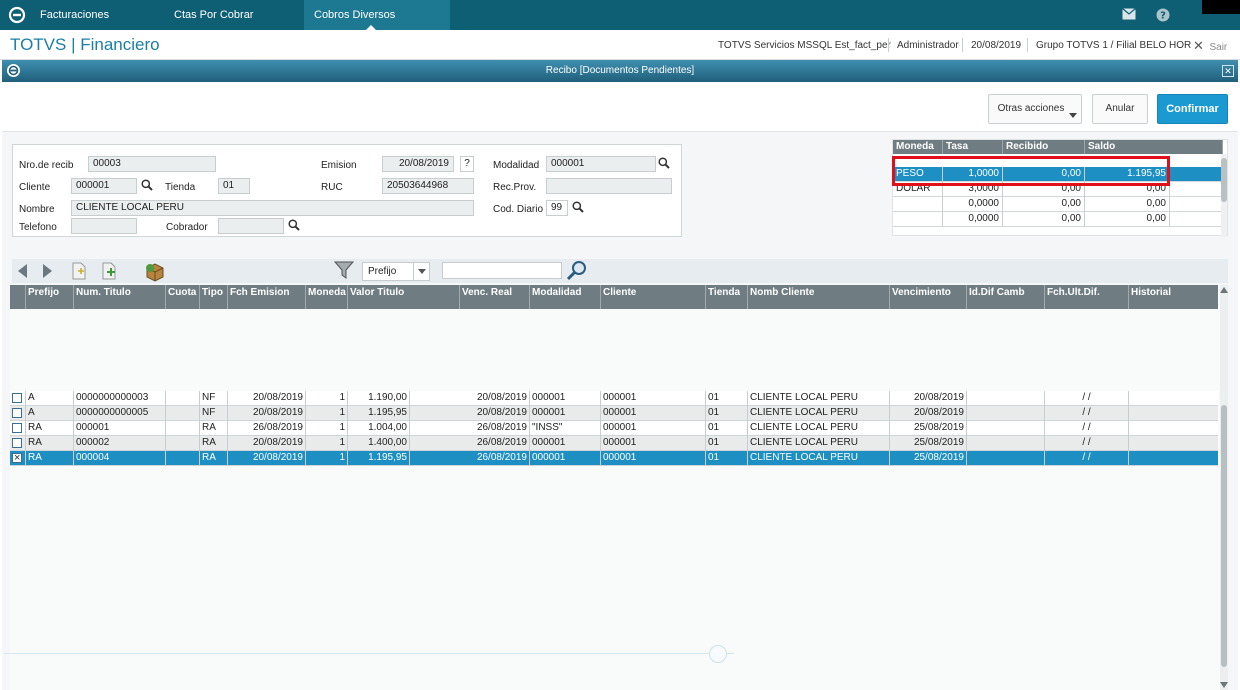  Describe the element at coordinates (234, 25) in the screenshot. I see `tab-ctas-por-cobrar: Ctas Por Cobrar [02.9.0006]✕` at that location.